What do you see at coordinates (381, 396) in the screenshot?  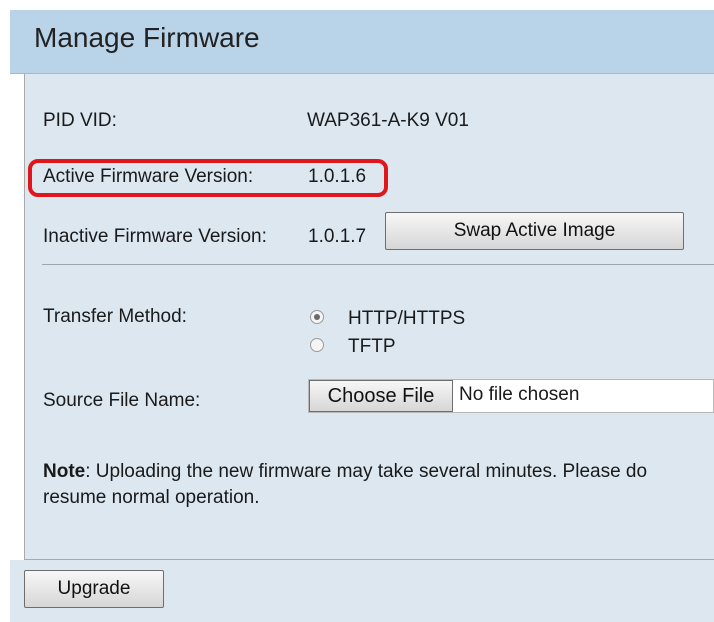 I see `choose-file-button: Choose File` at bounding box center [381, 396].